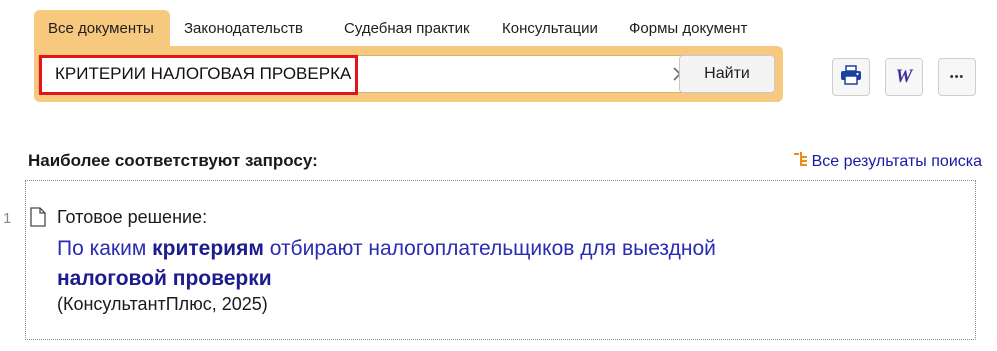 The height and width of the screenshot is (351, 997). I want to click on print-button, so click(851, 77).